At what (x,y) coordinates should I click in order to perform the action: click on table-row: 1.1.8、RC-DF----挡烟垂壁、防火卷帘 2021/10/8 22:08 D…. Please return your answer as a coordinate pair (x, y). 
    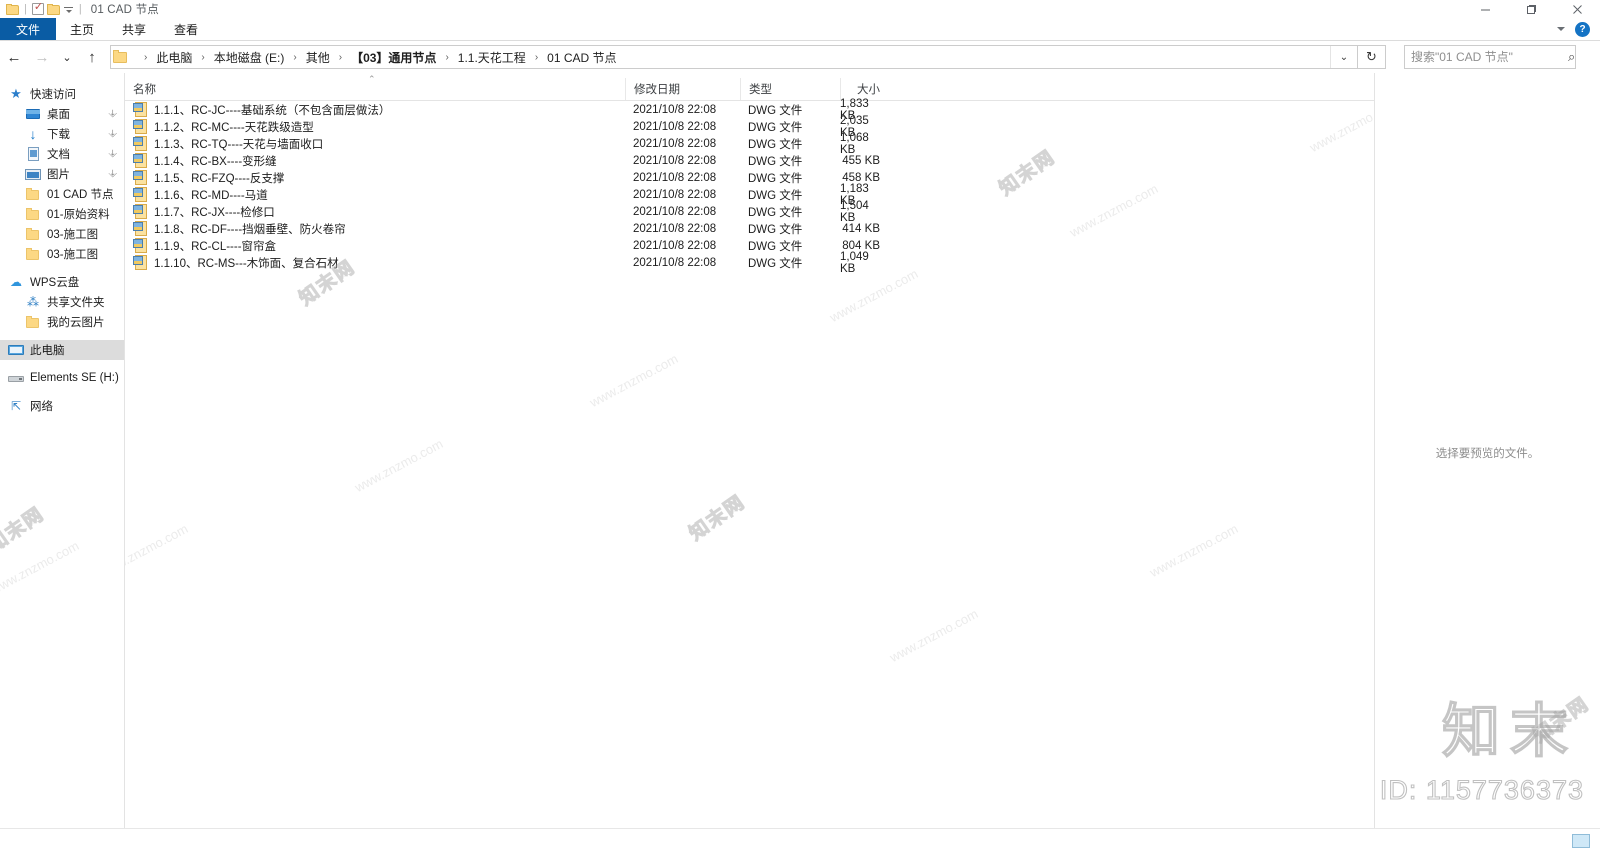
    Looking at the image, I should click on (749, 228).